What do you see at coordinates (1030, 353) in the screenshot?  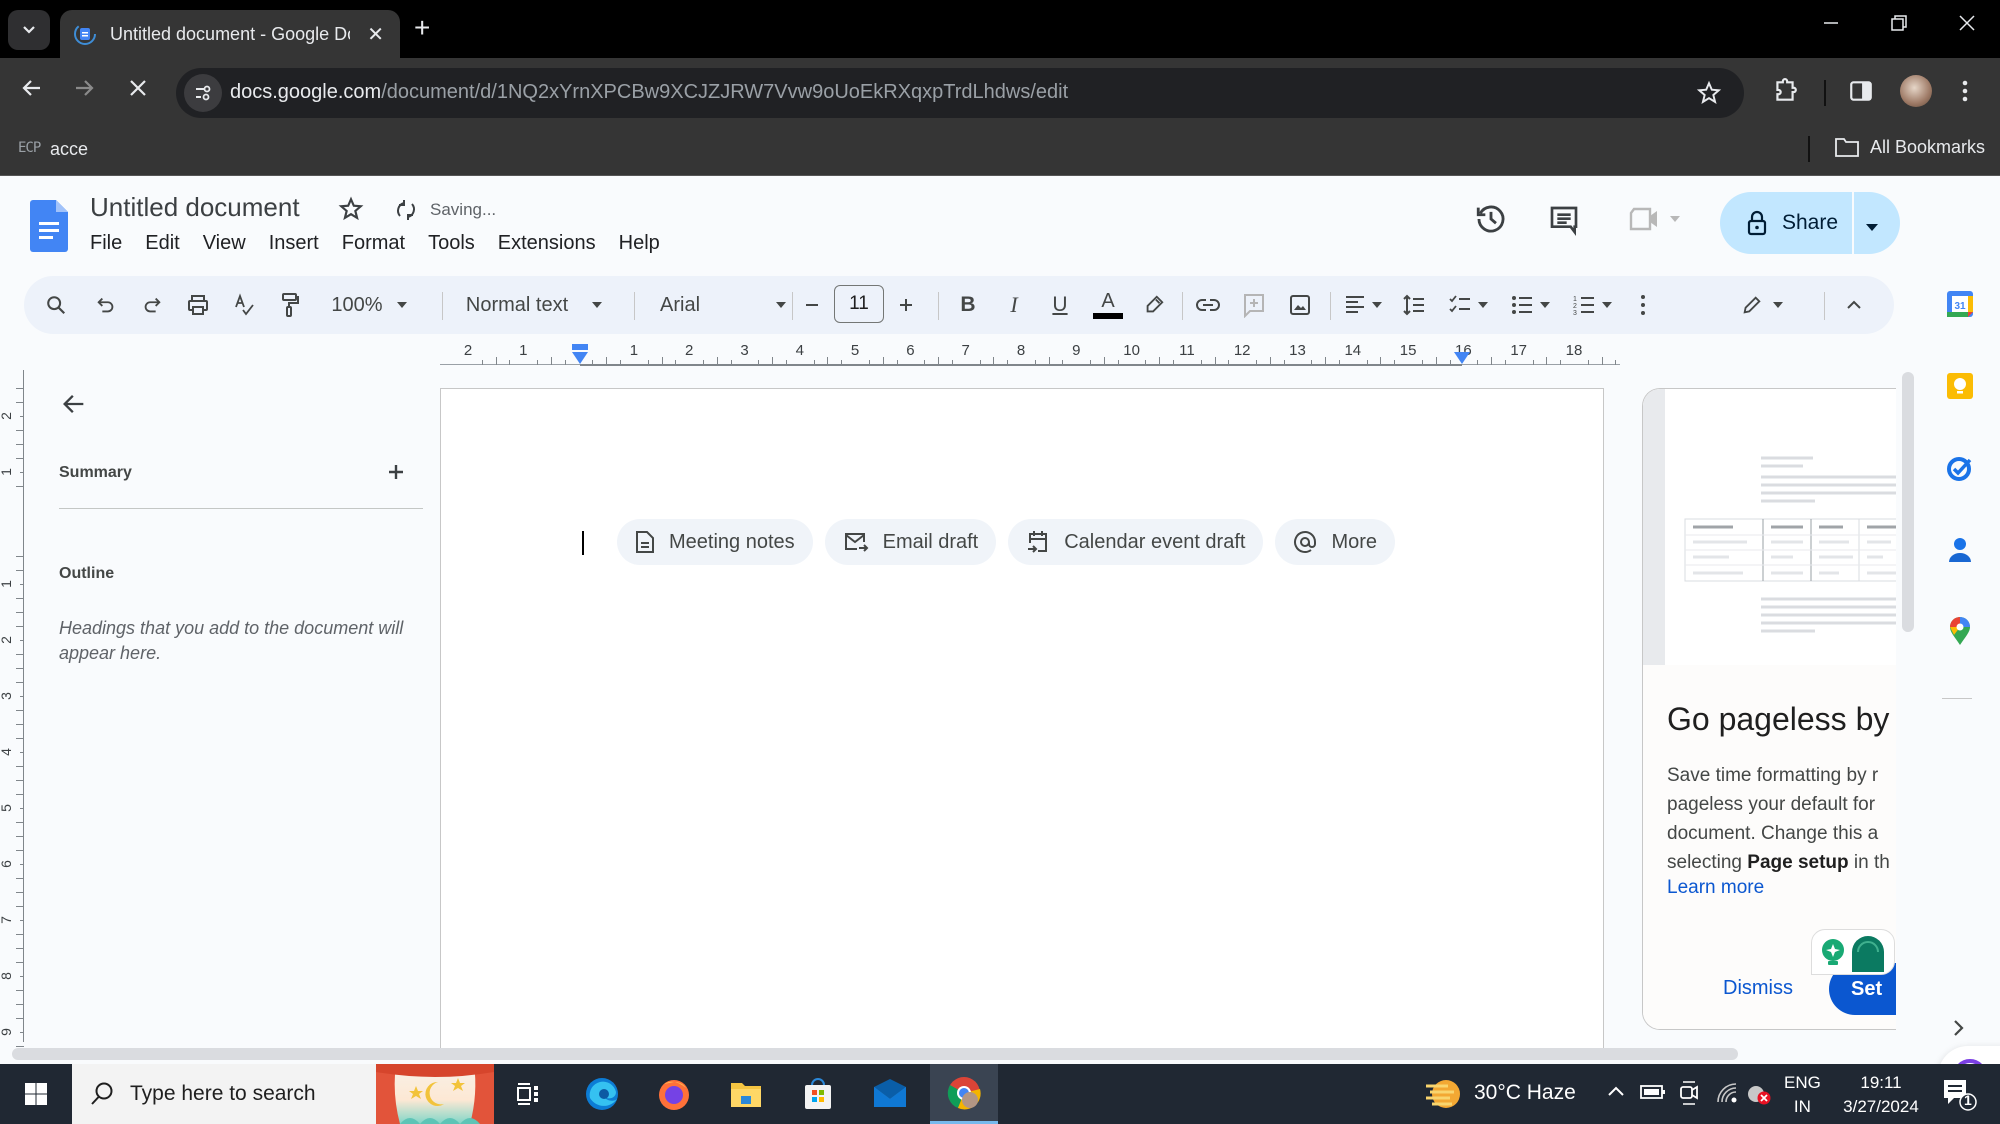 I see `horizontal-ruler: 2 1 1 2 3 4 5 6 7 8 9 10 11 12 13 14 15 16 17 18` at bounding box center [1030, 353].